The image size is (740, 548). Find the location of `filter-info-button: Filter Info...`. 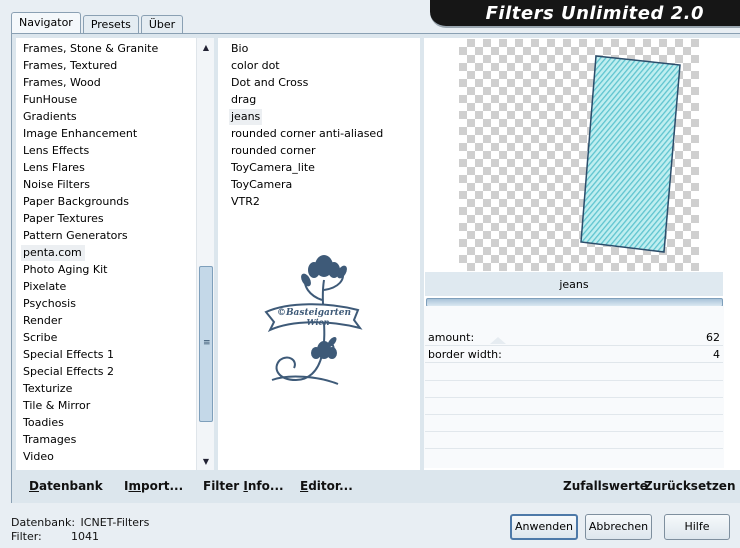

filter-info-button: Filter Info... is located at coordinates (243, 486).